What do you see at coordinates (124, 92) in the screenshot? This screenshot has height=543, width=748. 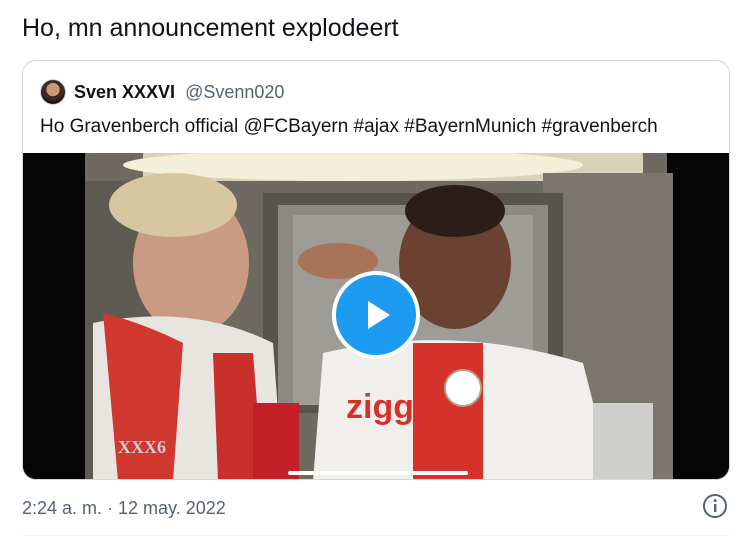 I see `display-name: Sven XXXVI` at bounding box center [124, 92].